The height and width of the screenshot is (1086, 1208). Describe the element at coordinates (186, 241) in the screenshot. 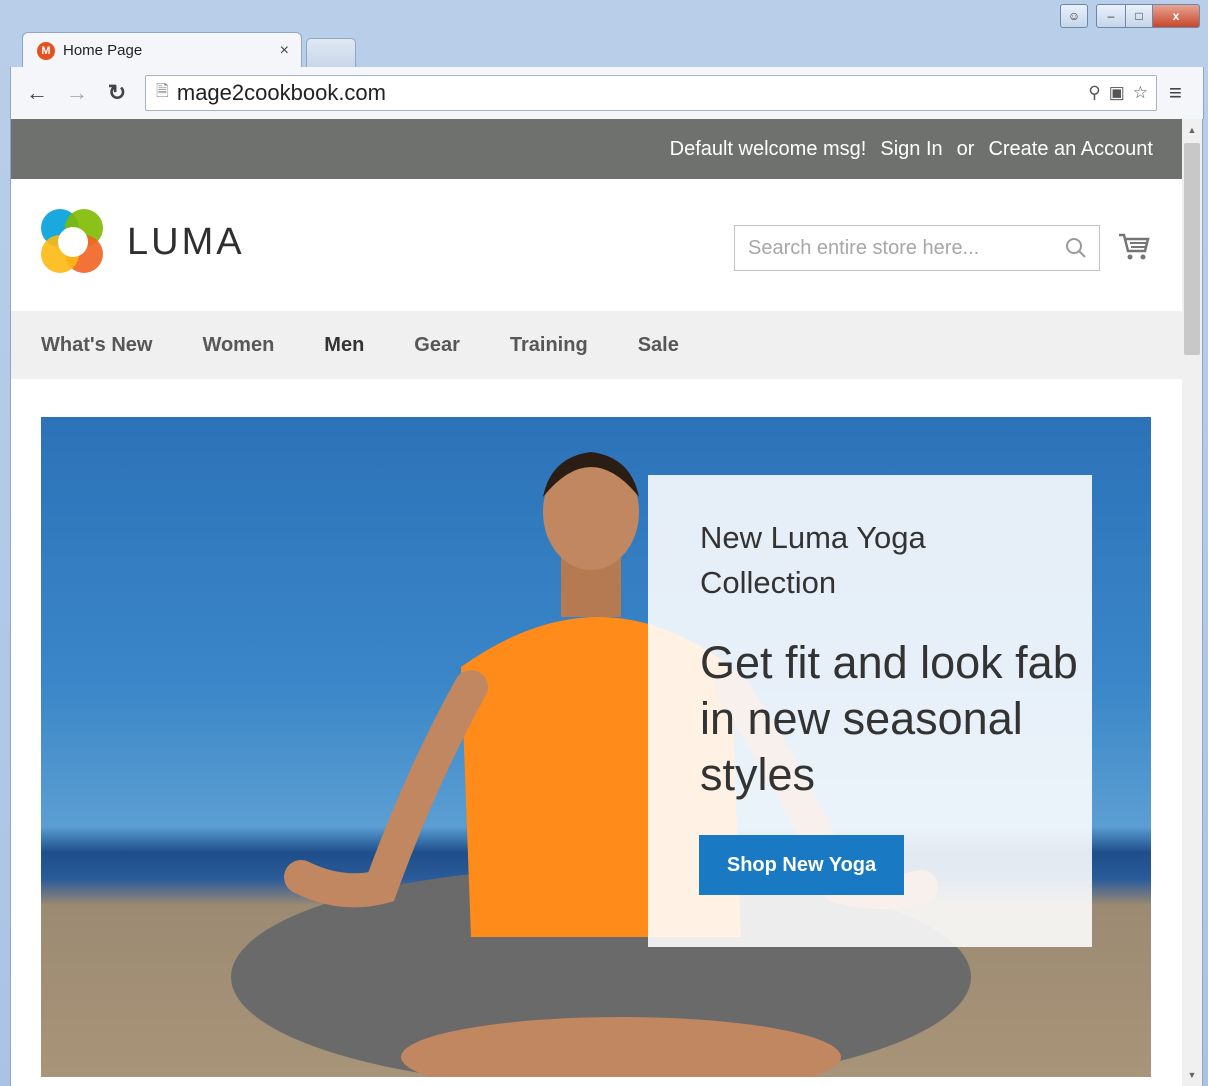

I see `logo-text: LUMA` at that location.